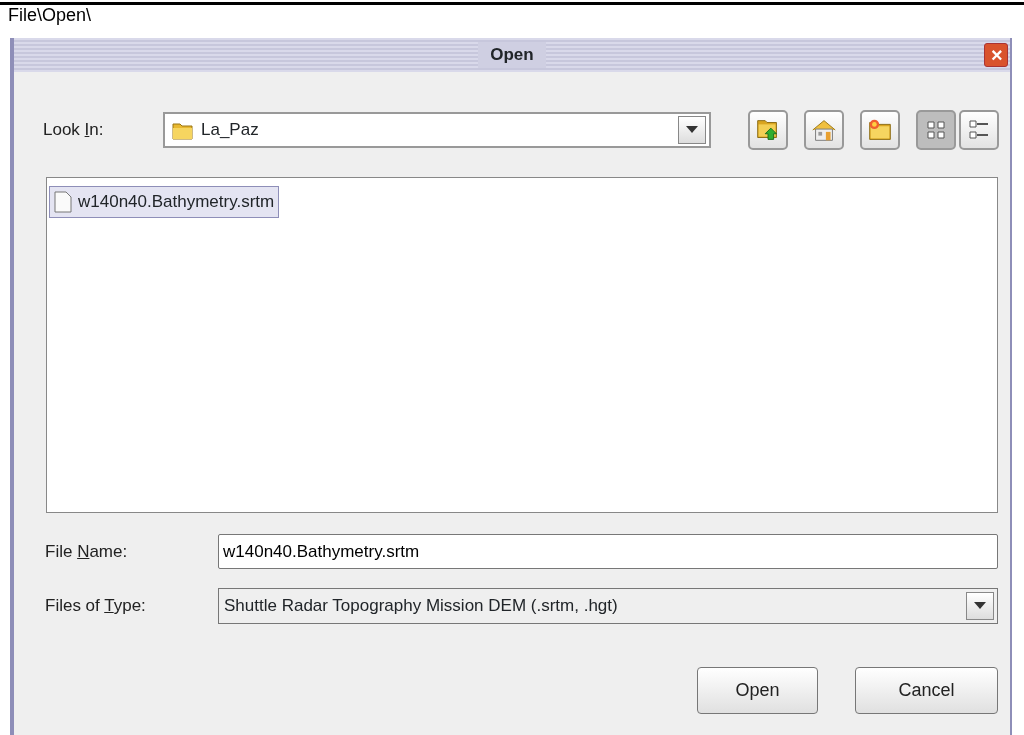 The width and height of the screenshot is (1024, 735). Describe the element at coordinates (63, 201) in the screenshot. I see `file-icon` at that location.